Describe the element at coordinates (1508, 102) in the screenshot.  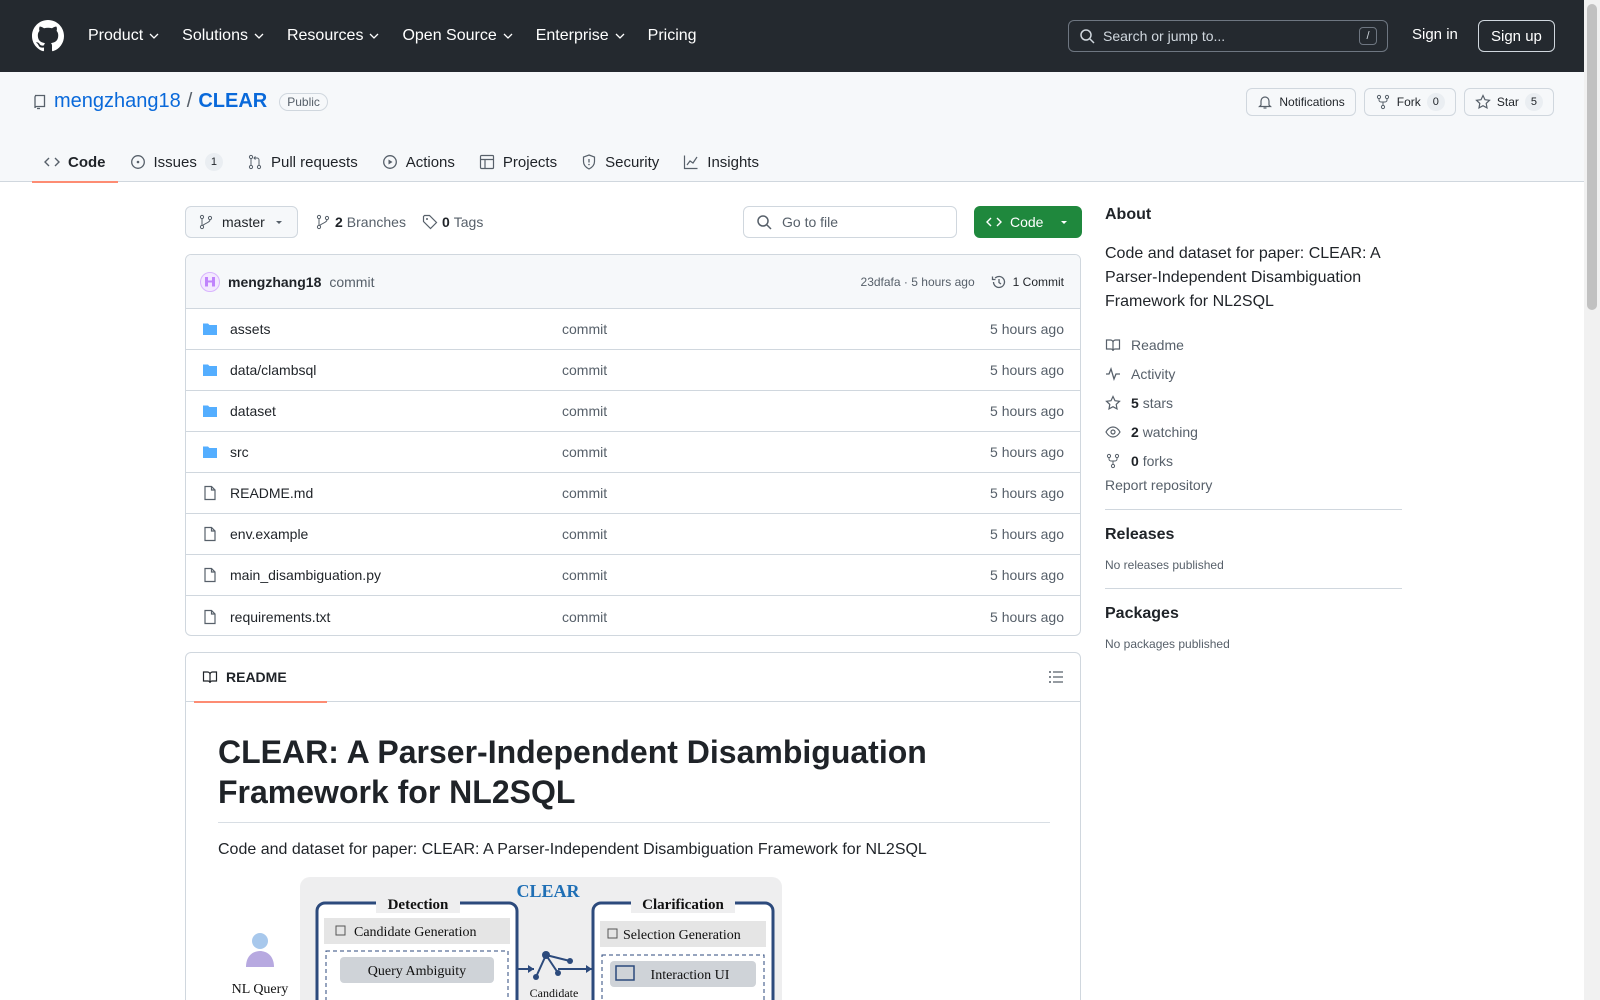
I see `star-button: Star 5` at that location.